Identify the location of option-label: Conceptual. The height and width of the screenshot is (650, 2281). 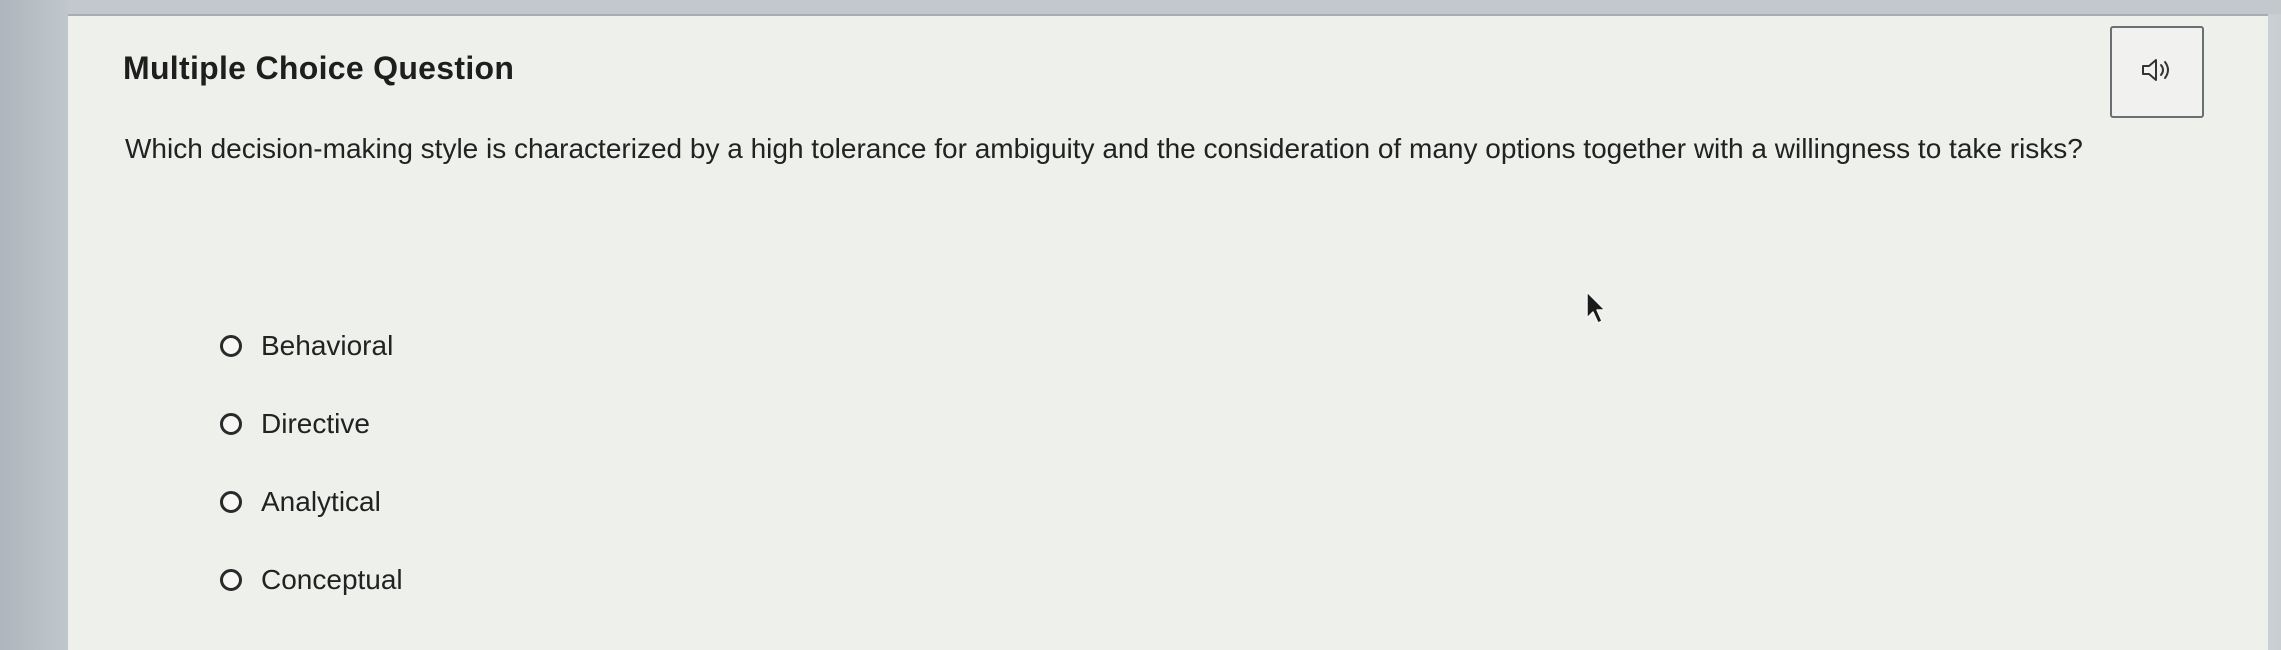
(332, 579).